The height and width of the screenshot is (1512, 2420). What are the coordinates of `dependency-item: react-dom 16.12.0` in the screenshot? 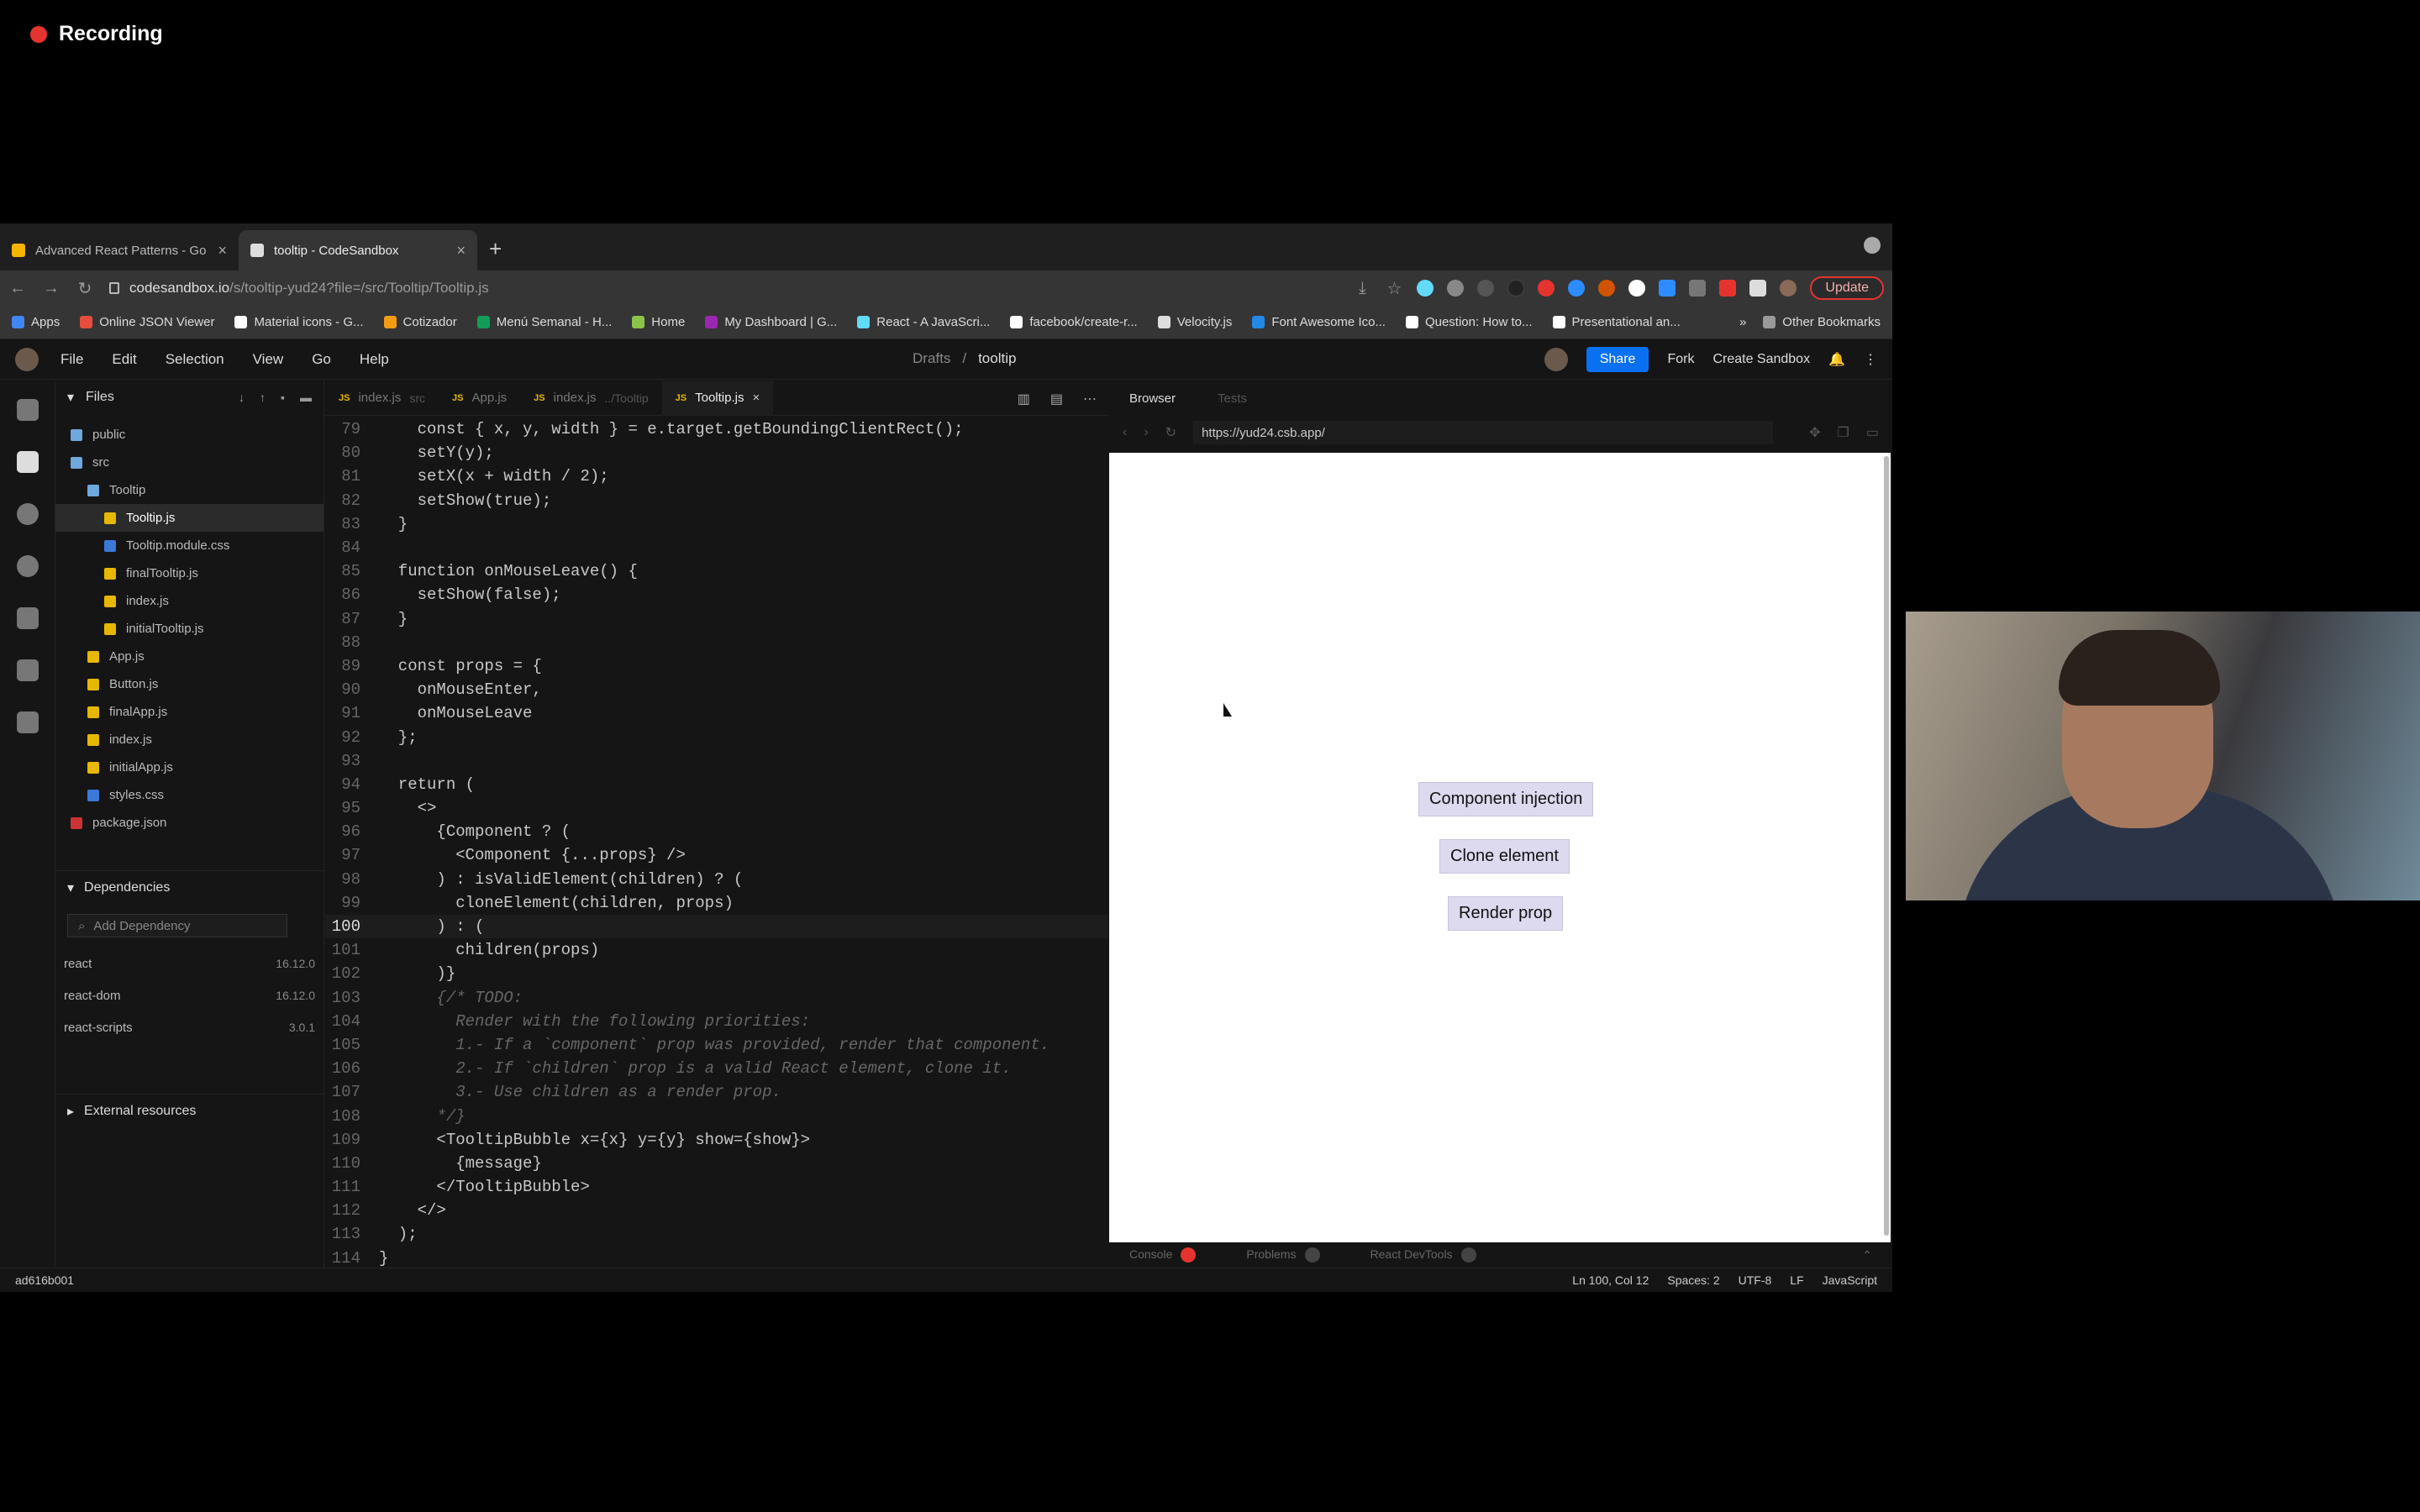 It's located at (189, 995).